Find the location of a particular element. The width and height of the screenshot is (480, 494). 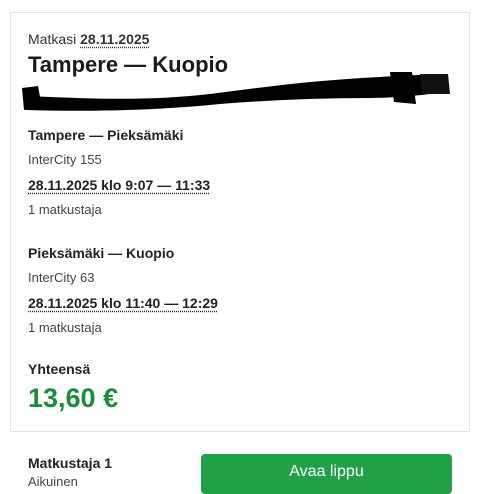

open-ticket-button: Avaa lippu is located at coordinates (326, 474).